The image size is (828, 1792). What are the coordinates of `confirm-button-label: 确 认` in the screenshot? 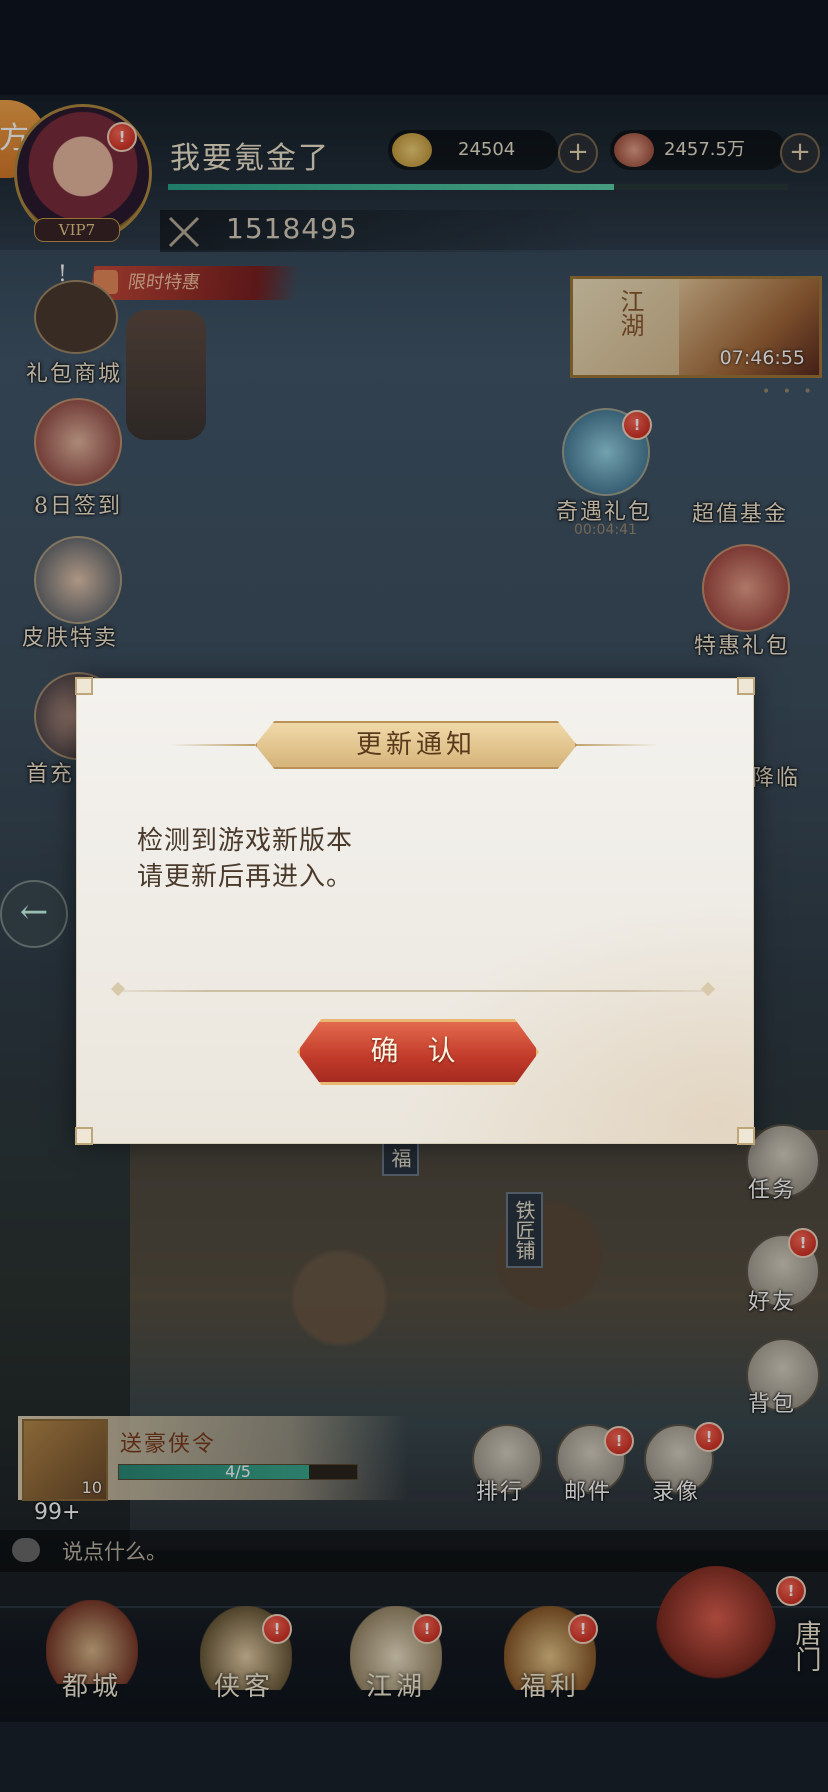 It's located at (418, 1050).